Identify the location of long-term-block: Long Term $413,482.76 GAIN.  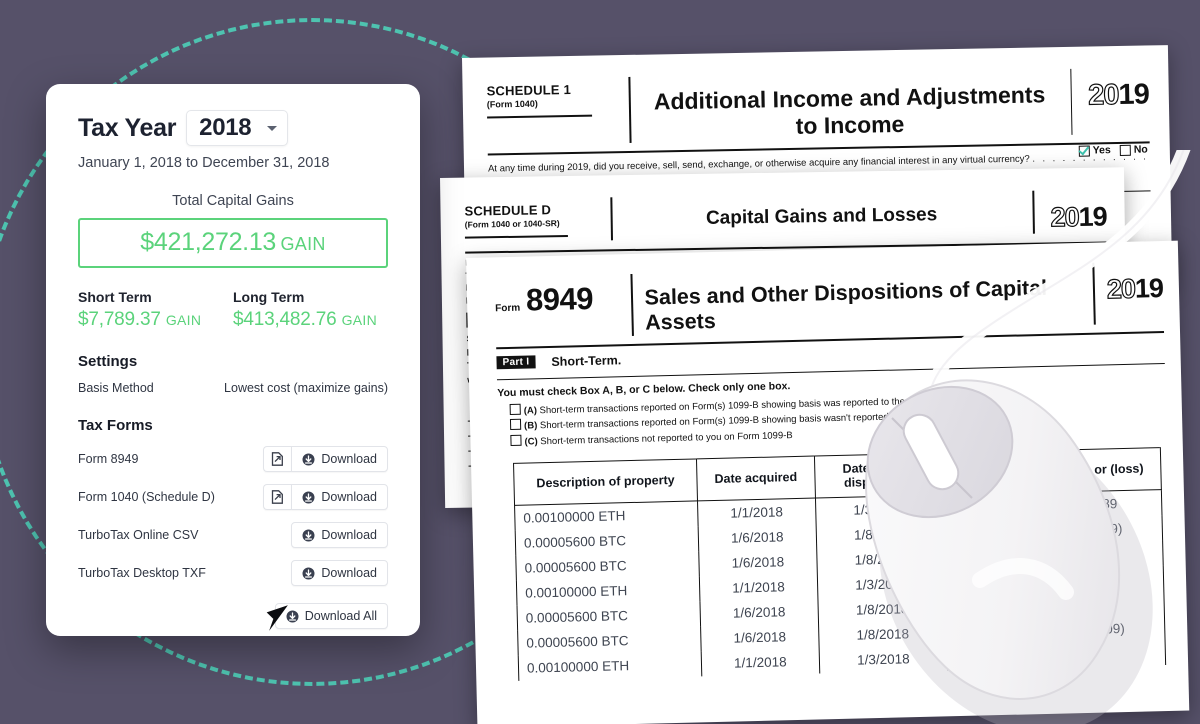
(310, 310).